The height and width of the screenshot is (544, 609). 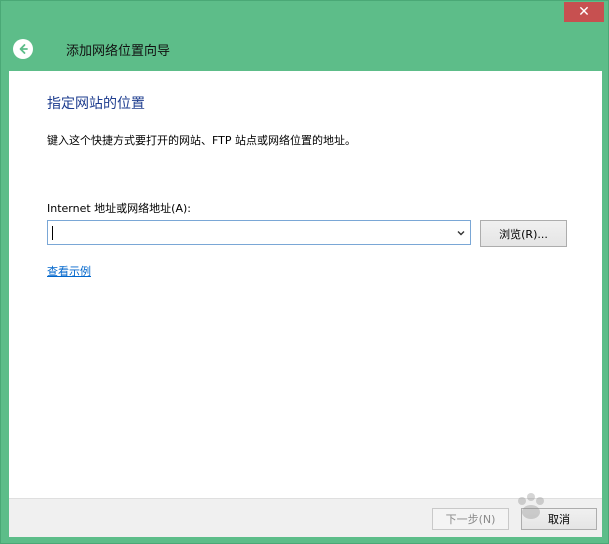 I want to click on address-label: Internet 地址或网络地址(A):, so click(x=119, y=208).